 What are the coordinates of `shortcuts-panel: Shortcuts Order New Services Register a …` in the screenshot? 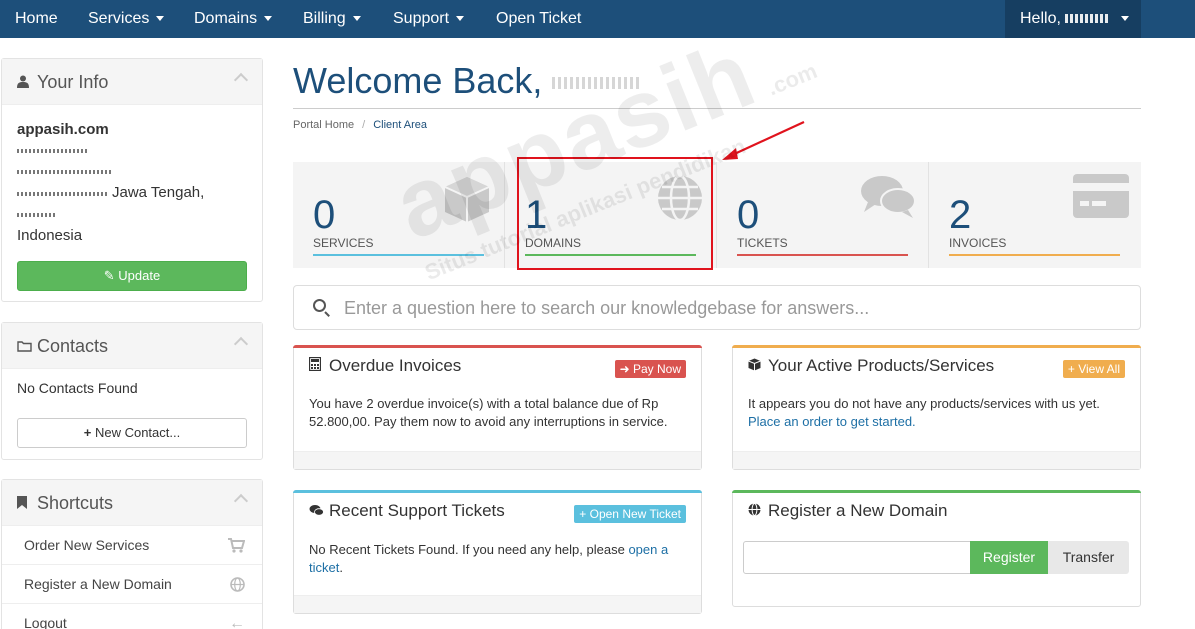 It's located at (132, 554).